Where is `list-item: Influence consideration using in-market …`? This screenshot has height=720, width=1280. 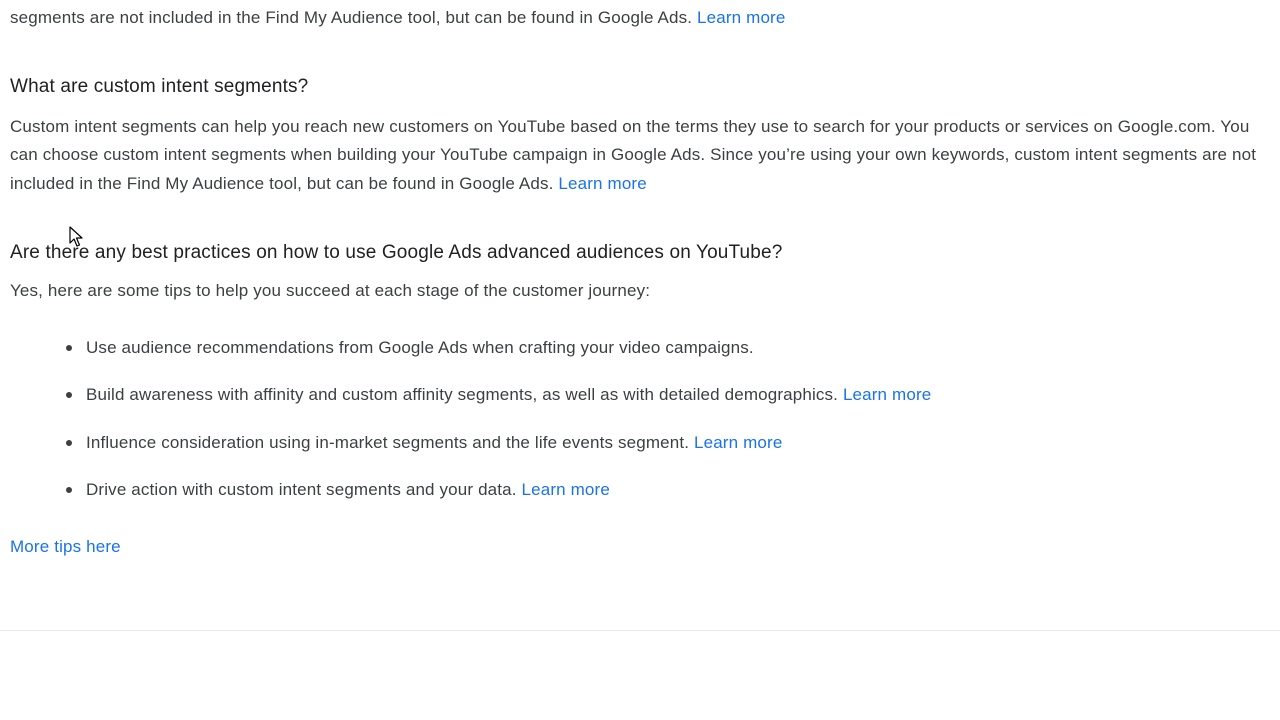
list-item: Influence consideration using in-market … is located at coordinates (465, 451).